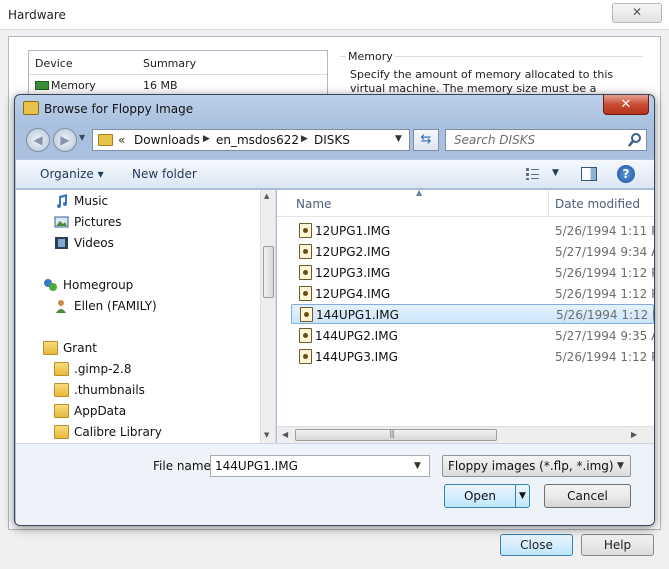  Describe the element at coordinates (72, 174) in the screenshot. I see `organize-button: Organize ▾` at that location.